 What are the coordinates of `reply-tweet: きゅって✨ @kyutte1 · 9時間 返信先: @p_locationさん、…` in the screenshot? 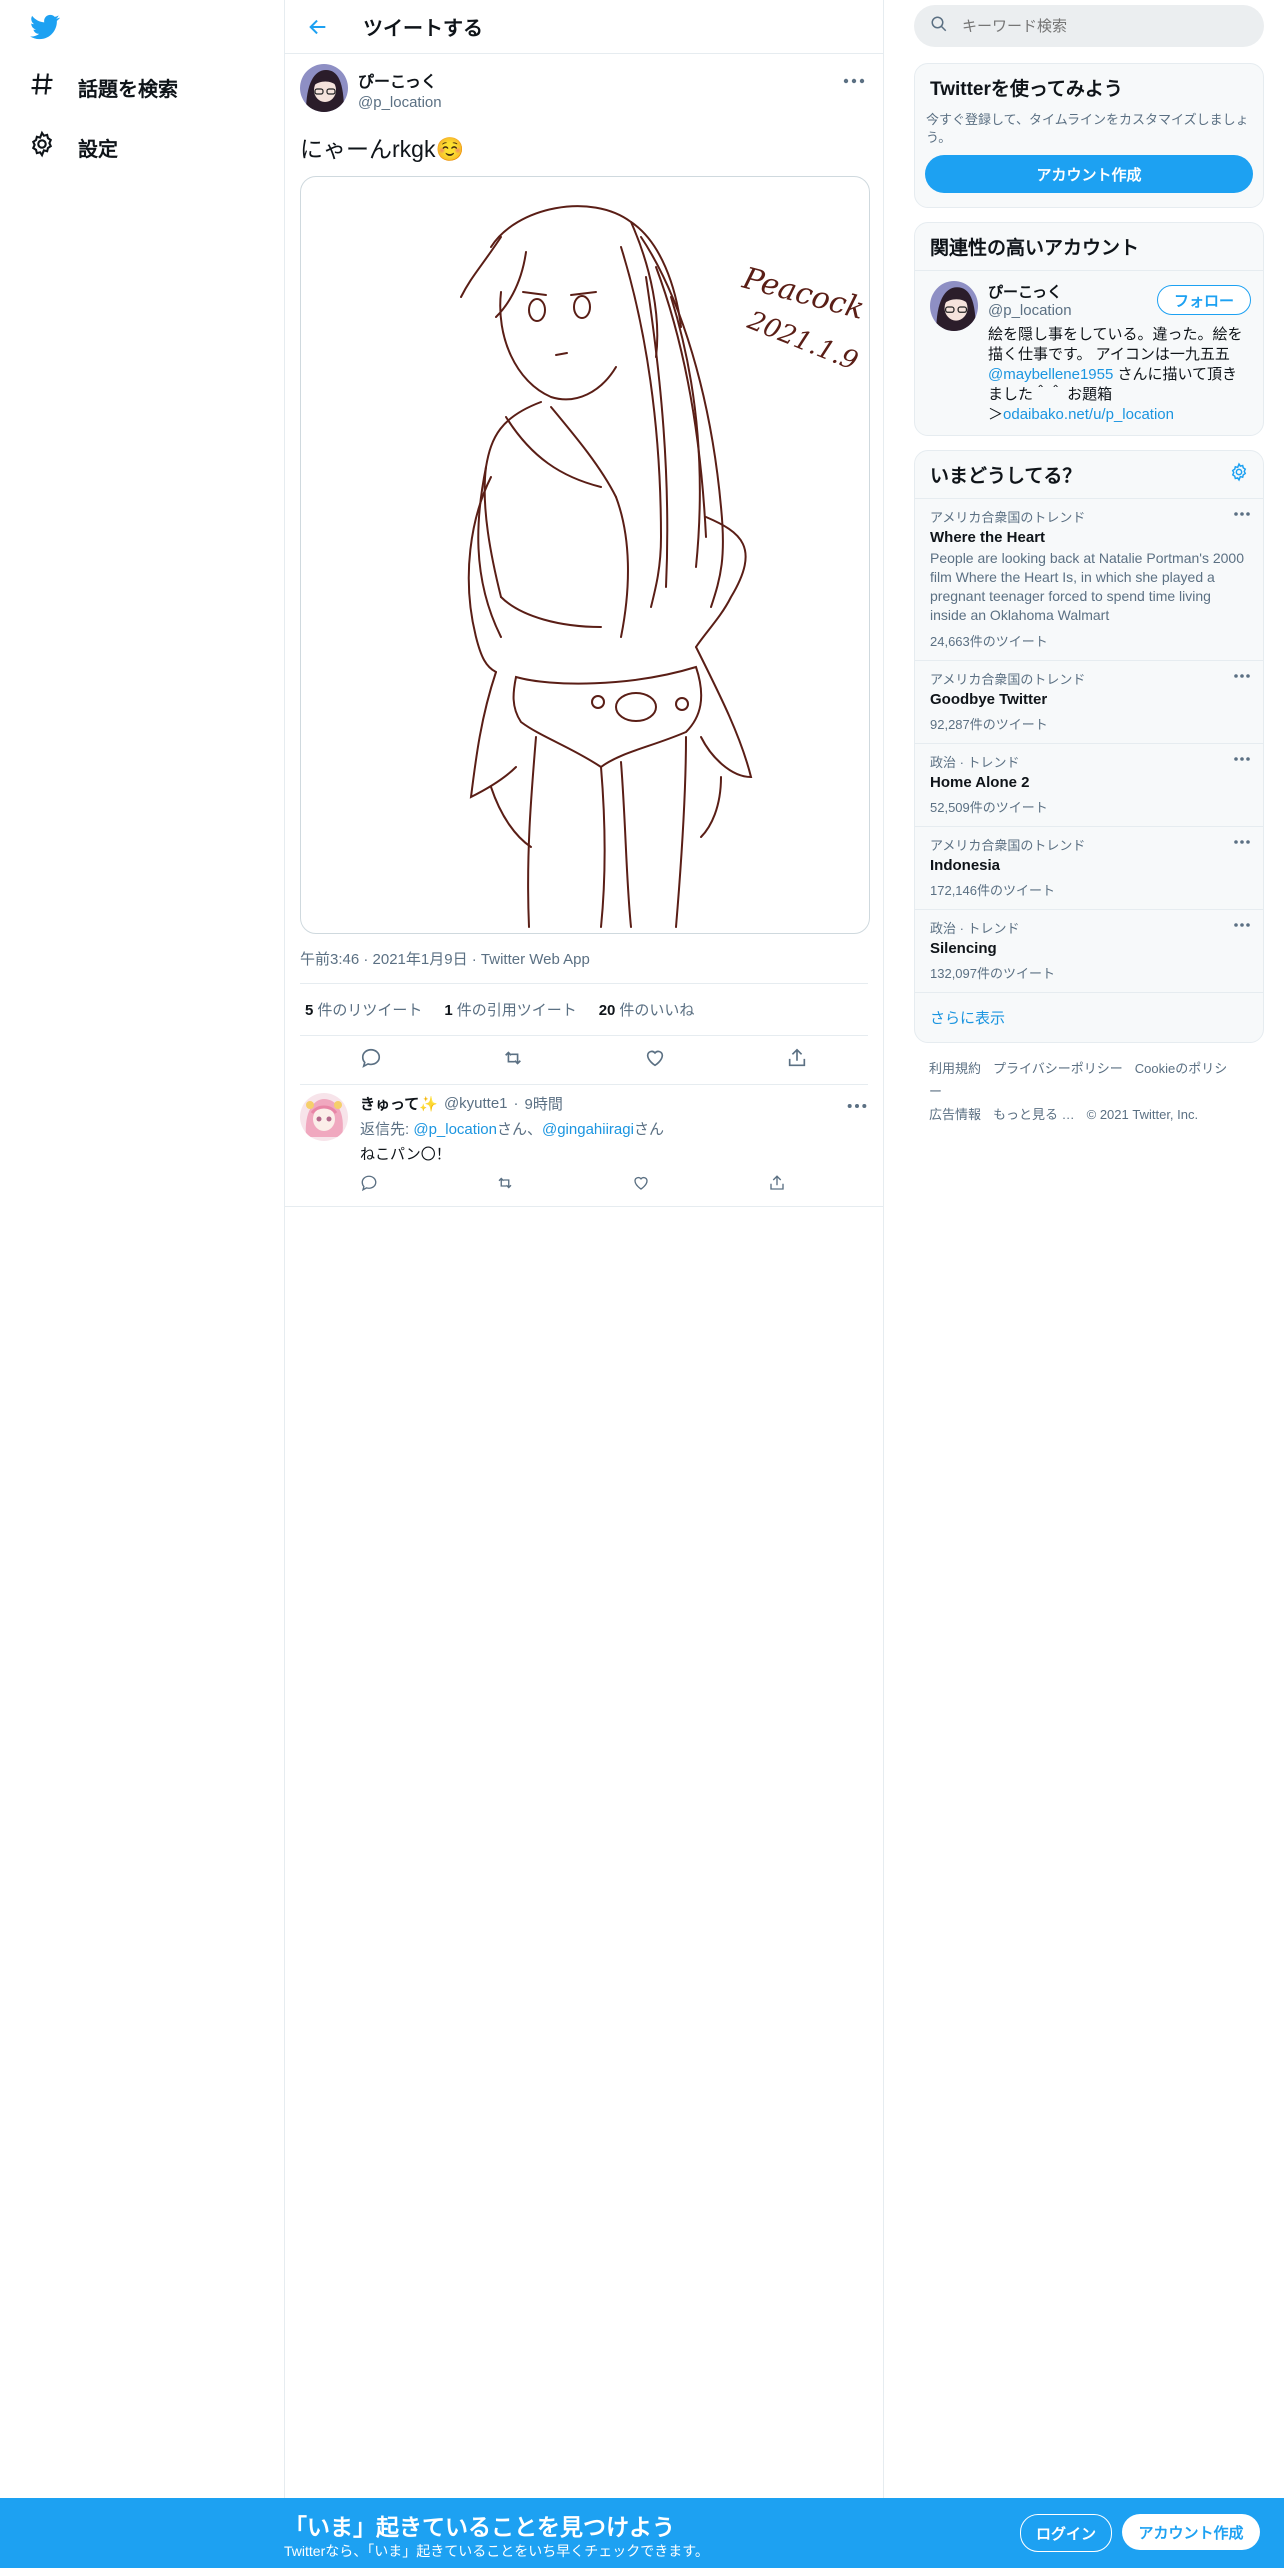 It's located at (584, 1146).